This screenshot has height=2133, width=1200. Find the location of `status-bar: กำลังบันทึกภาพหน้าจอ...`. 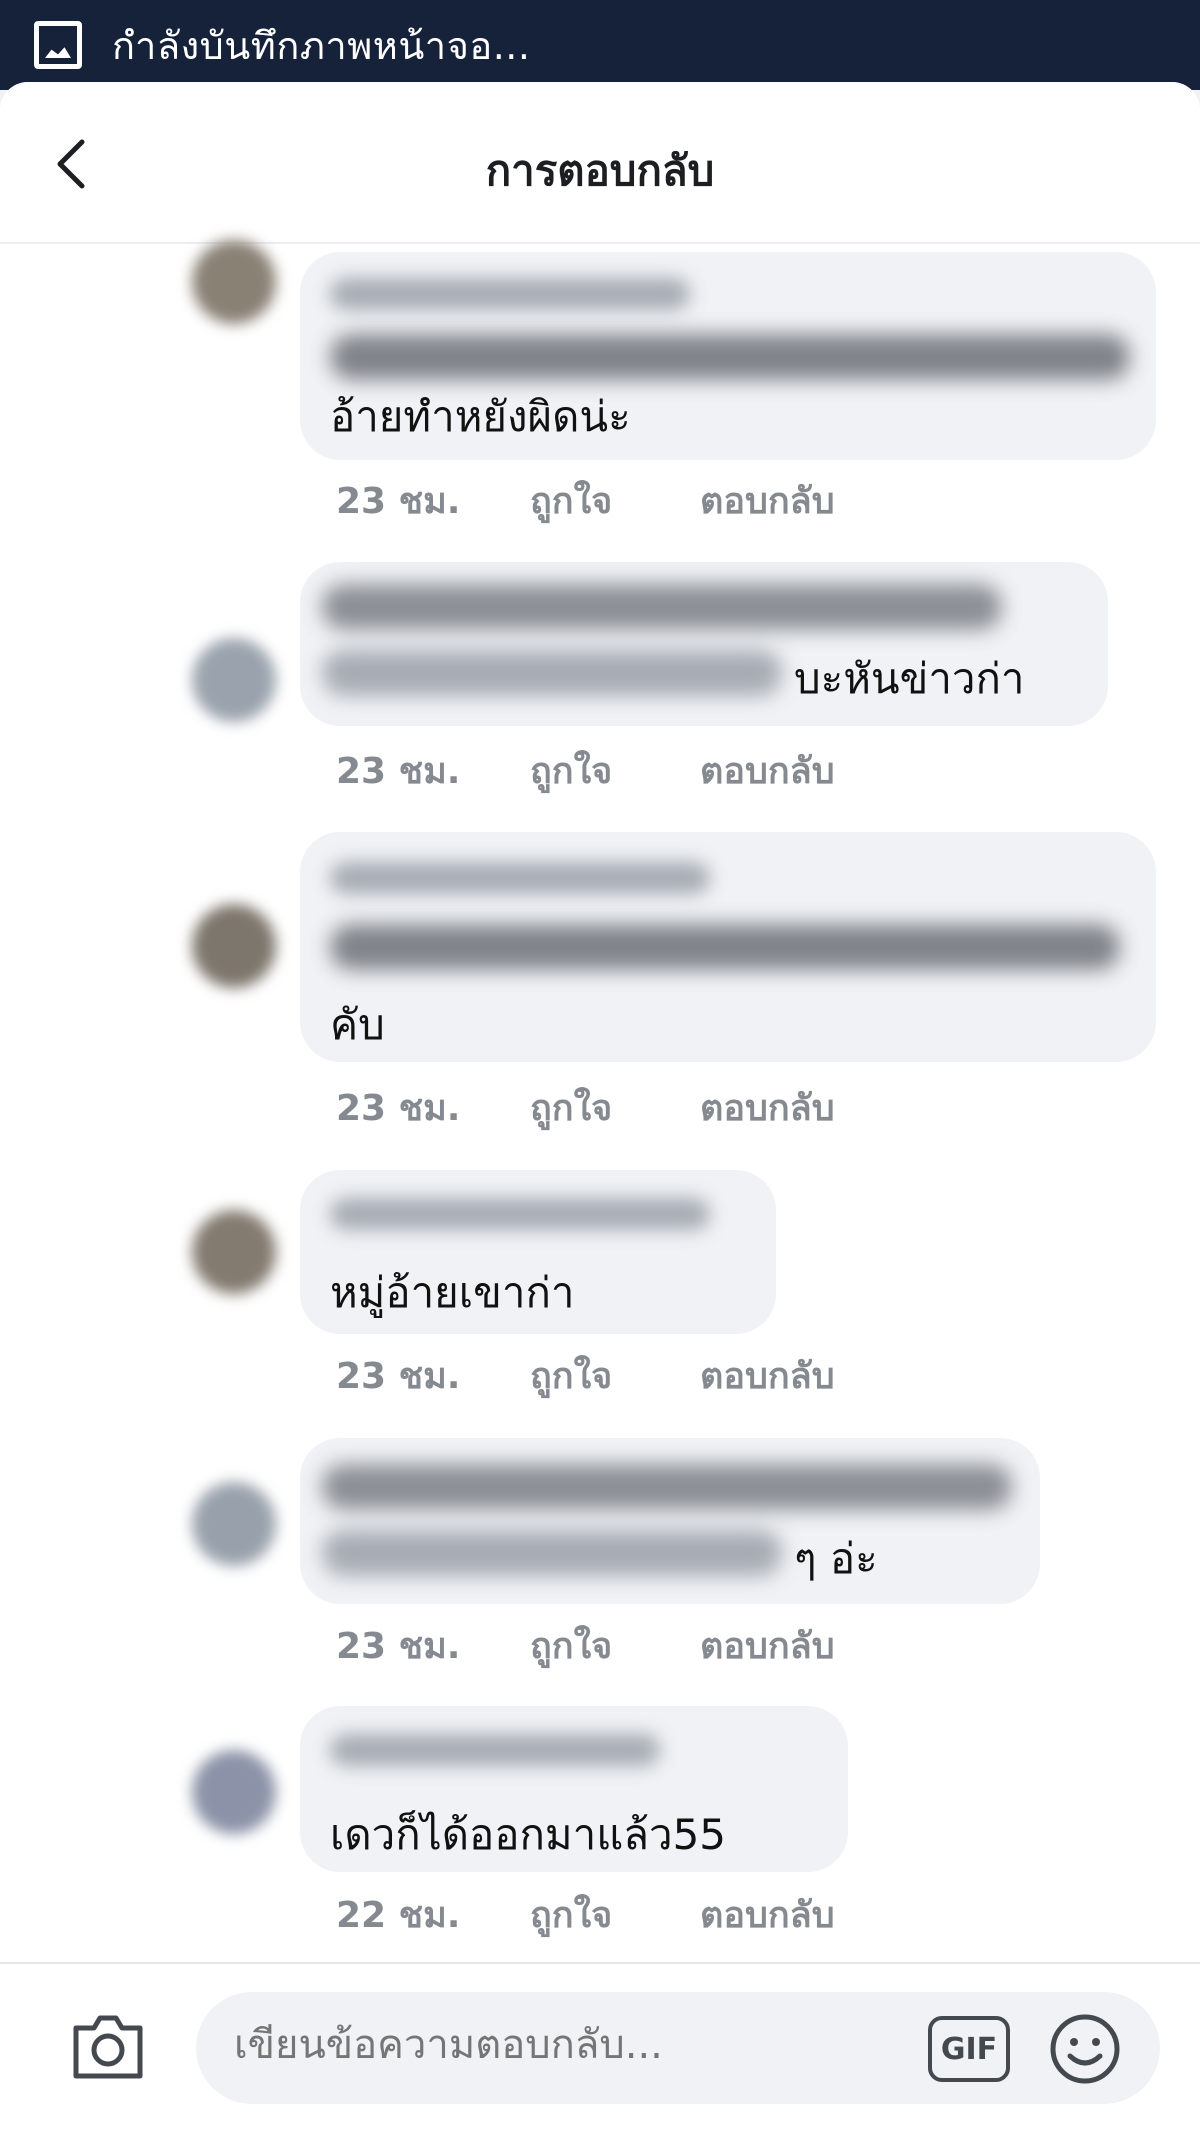

status-bar: กำลังบันทึกภาพหน้าจอ... is located at coordinates (600, 45).